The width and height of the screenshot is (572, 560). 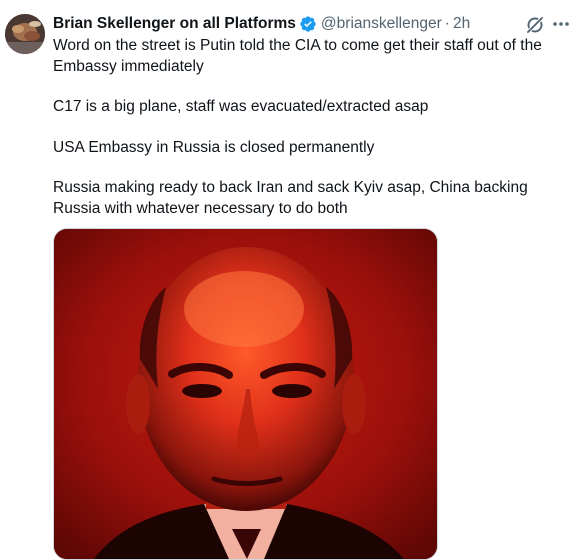 I want to click on user-handle: @brianskellenger, so click(x=381, y=24).